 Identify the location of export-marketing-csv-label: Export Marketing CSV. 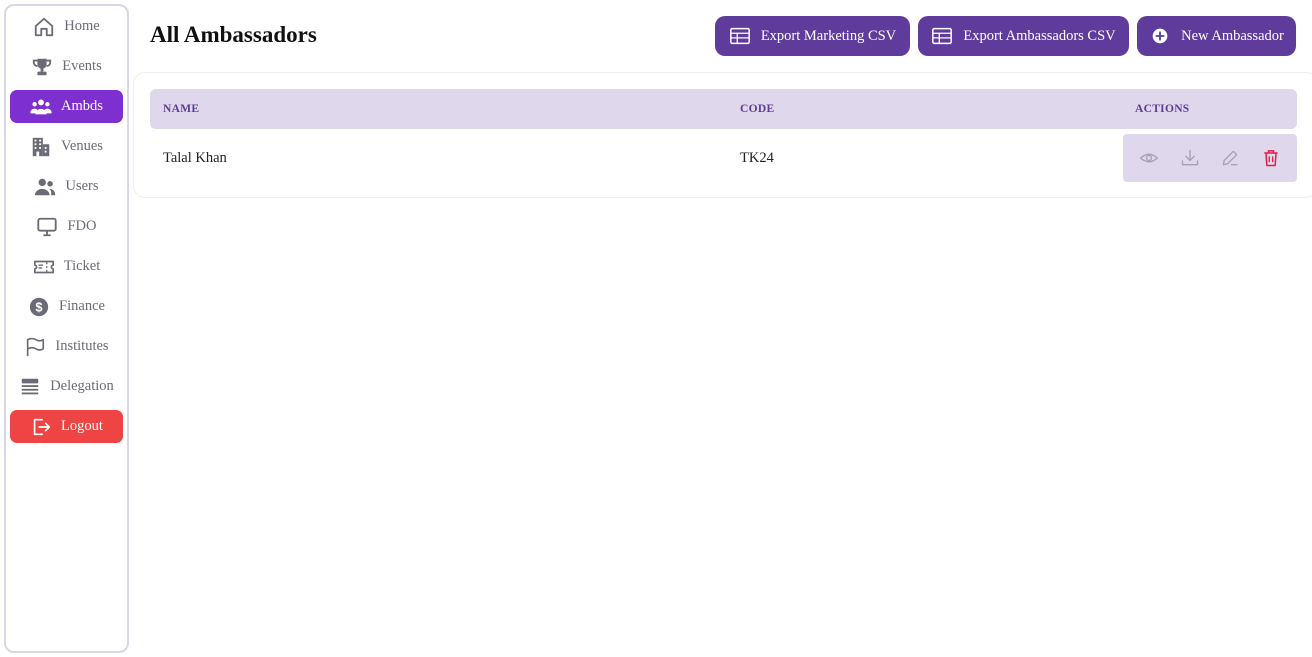
(828, 35).